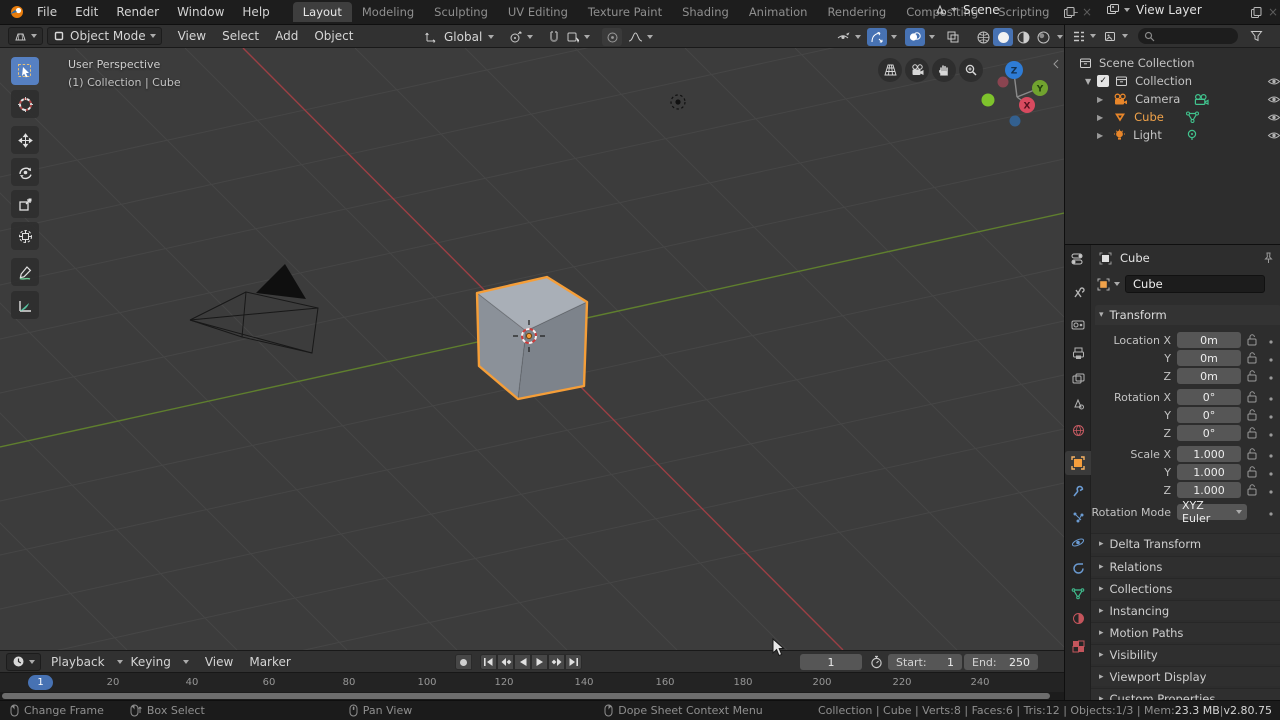 The width and height of the screenshot is (1280, 720). What do you see at coordinates (463, 37) in the screenshot?
I see `orientation-label: Global` at bounding box center [463, 37].